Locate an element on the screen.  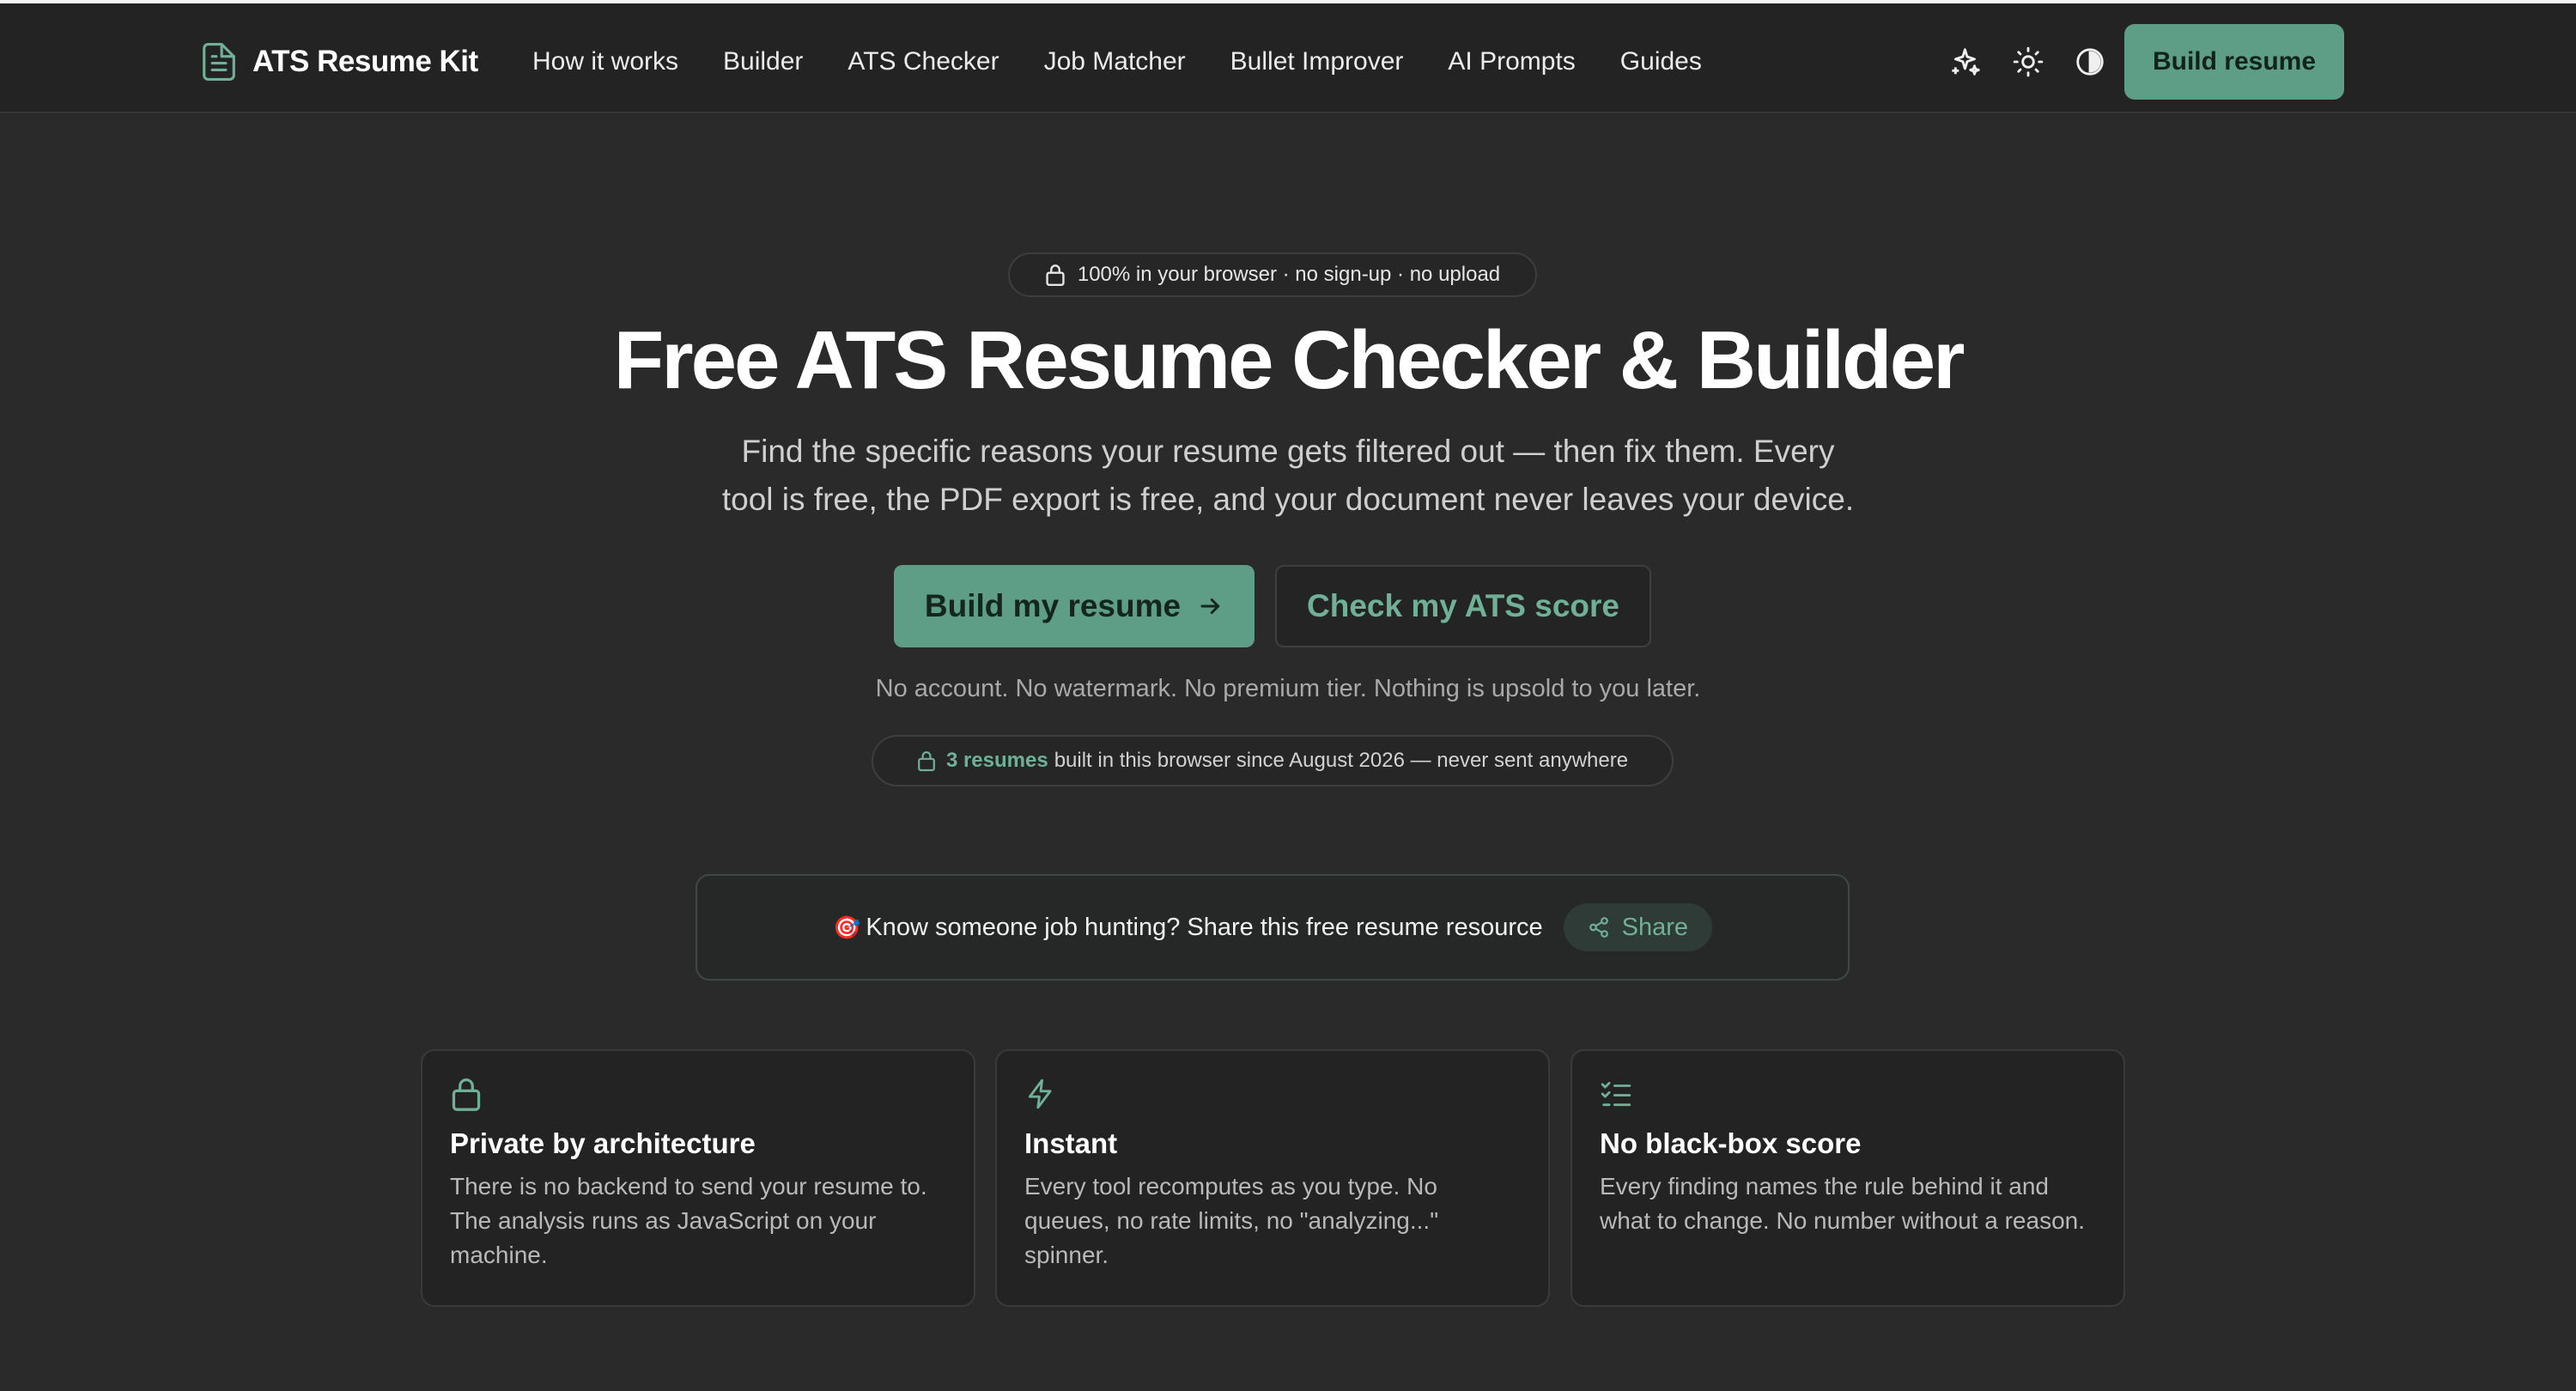
sparkles-icon is located at coordinates (1966, 62).